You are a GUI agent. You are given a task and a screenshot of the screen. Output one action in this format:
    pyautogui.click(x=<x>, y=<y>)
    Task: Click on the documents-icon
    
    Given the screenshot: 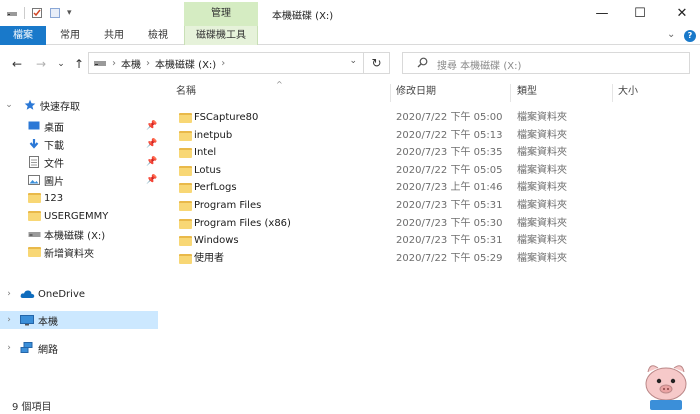 What is the action you would take?
    pyautogui.click(x=34, y=162)
    